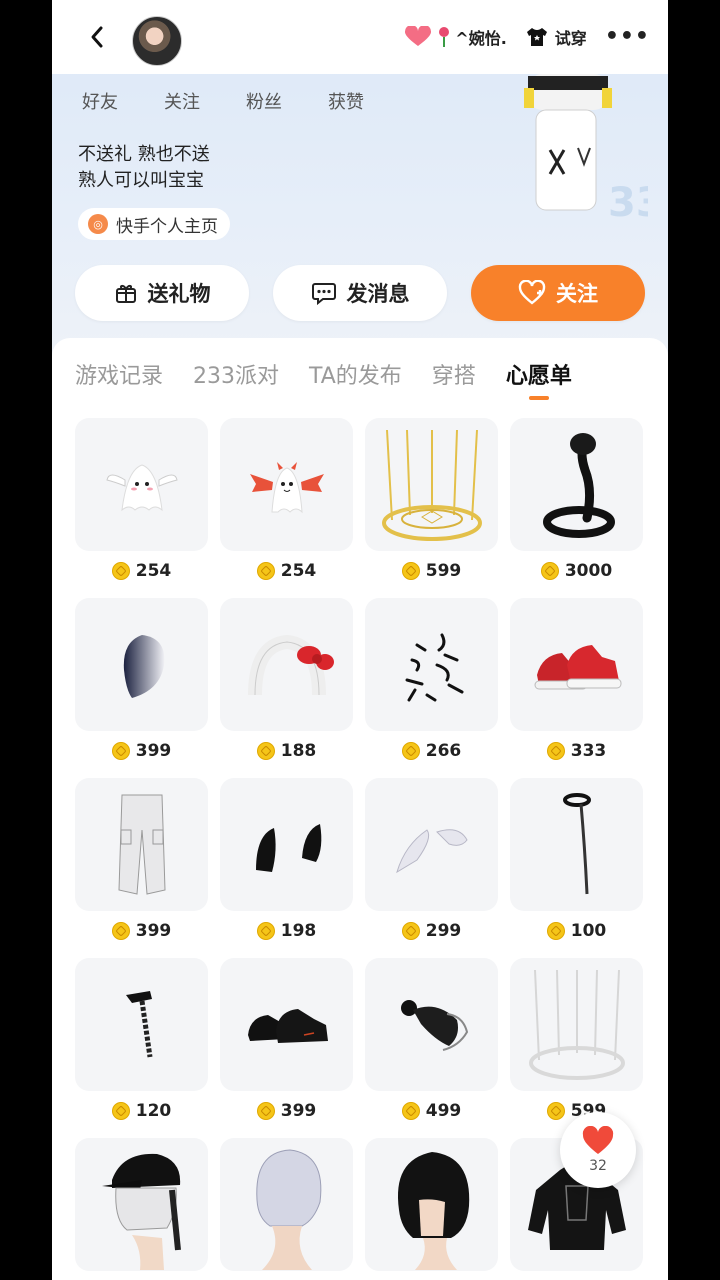  Describe the element at coordinates (577, 666) in the screenshot. I see `red-sneakers-icon` at that location.